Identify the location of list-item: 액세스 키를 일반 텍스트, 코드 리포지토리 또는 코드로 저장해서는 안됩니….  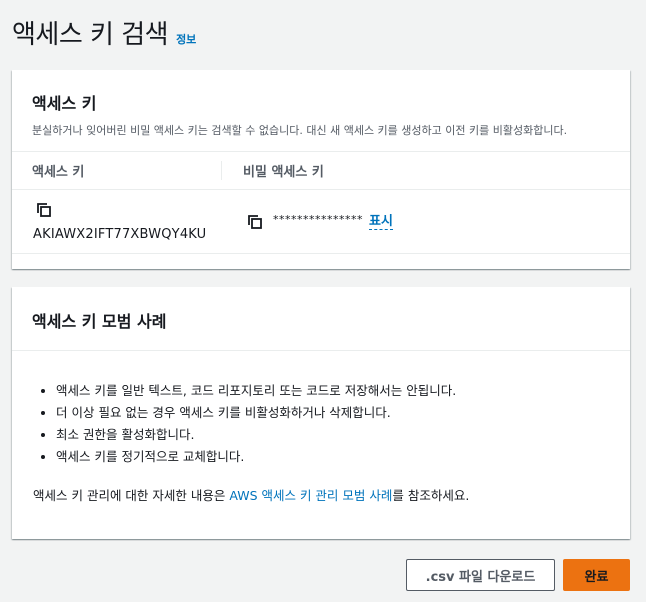
(256, 393).